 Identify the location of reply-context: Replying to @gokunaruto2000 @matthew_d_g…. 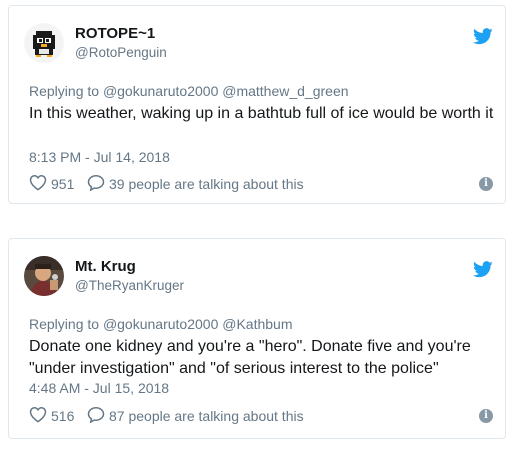
(189, 91).